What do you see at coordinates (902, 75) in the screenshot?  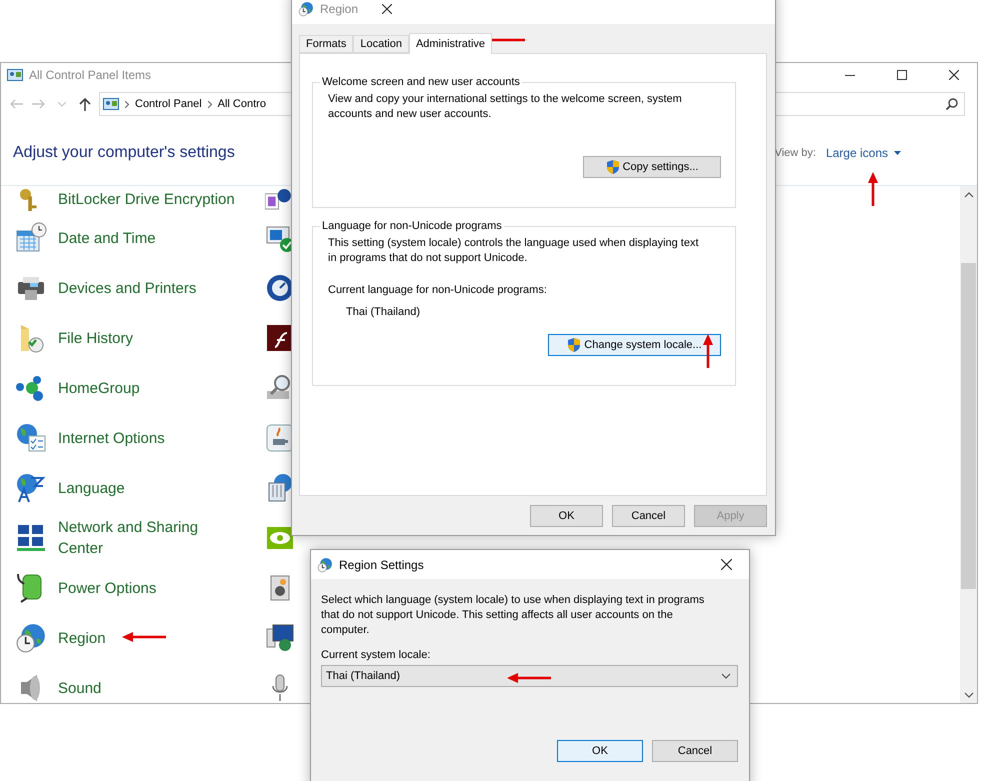 I see `maximize-icon` at bounding box center [902, 75].